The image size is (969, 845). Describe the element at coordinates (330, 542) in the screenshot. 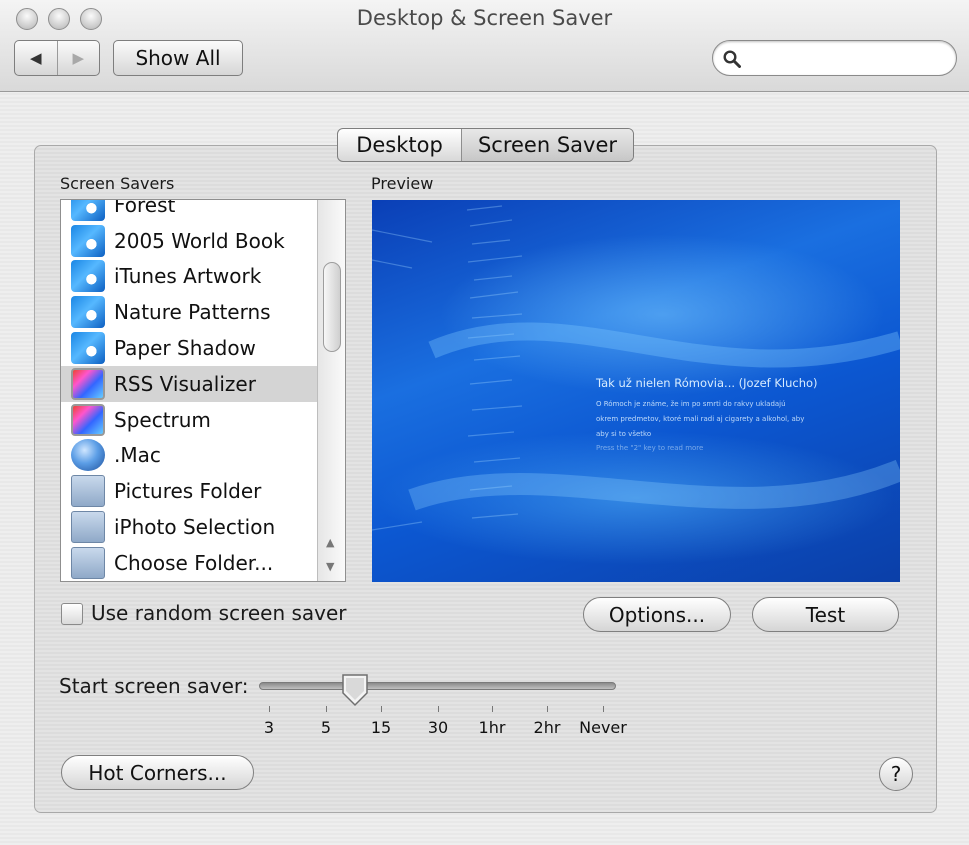

I see `scroll-up-arrow-icon: ▲` at that location.